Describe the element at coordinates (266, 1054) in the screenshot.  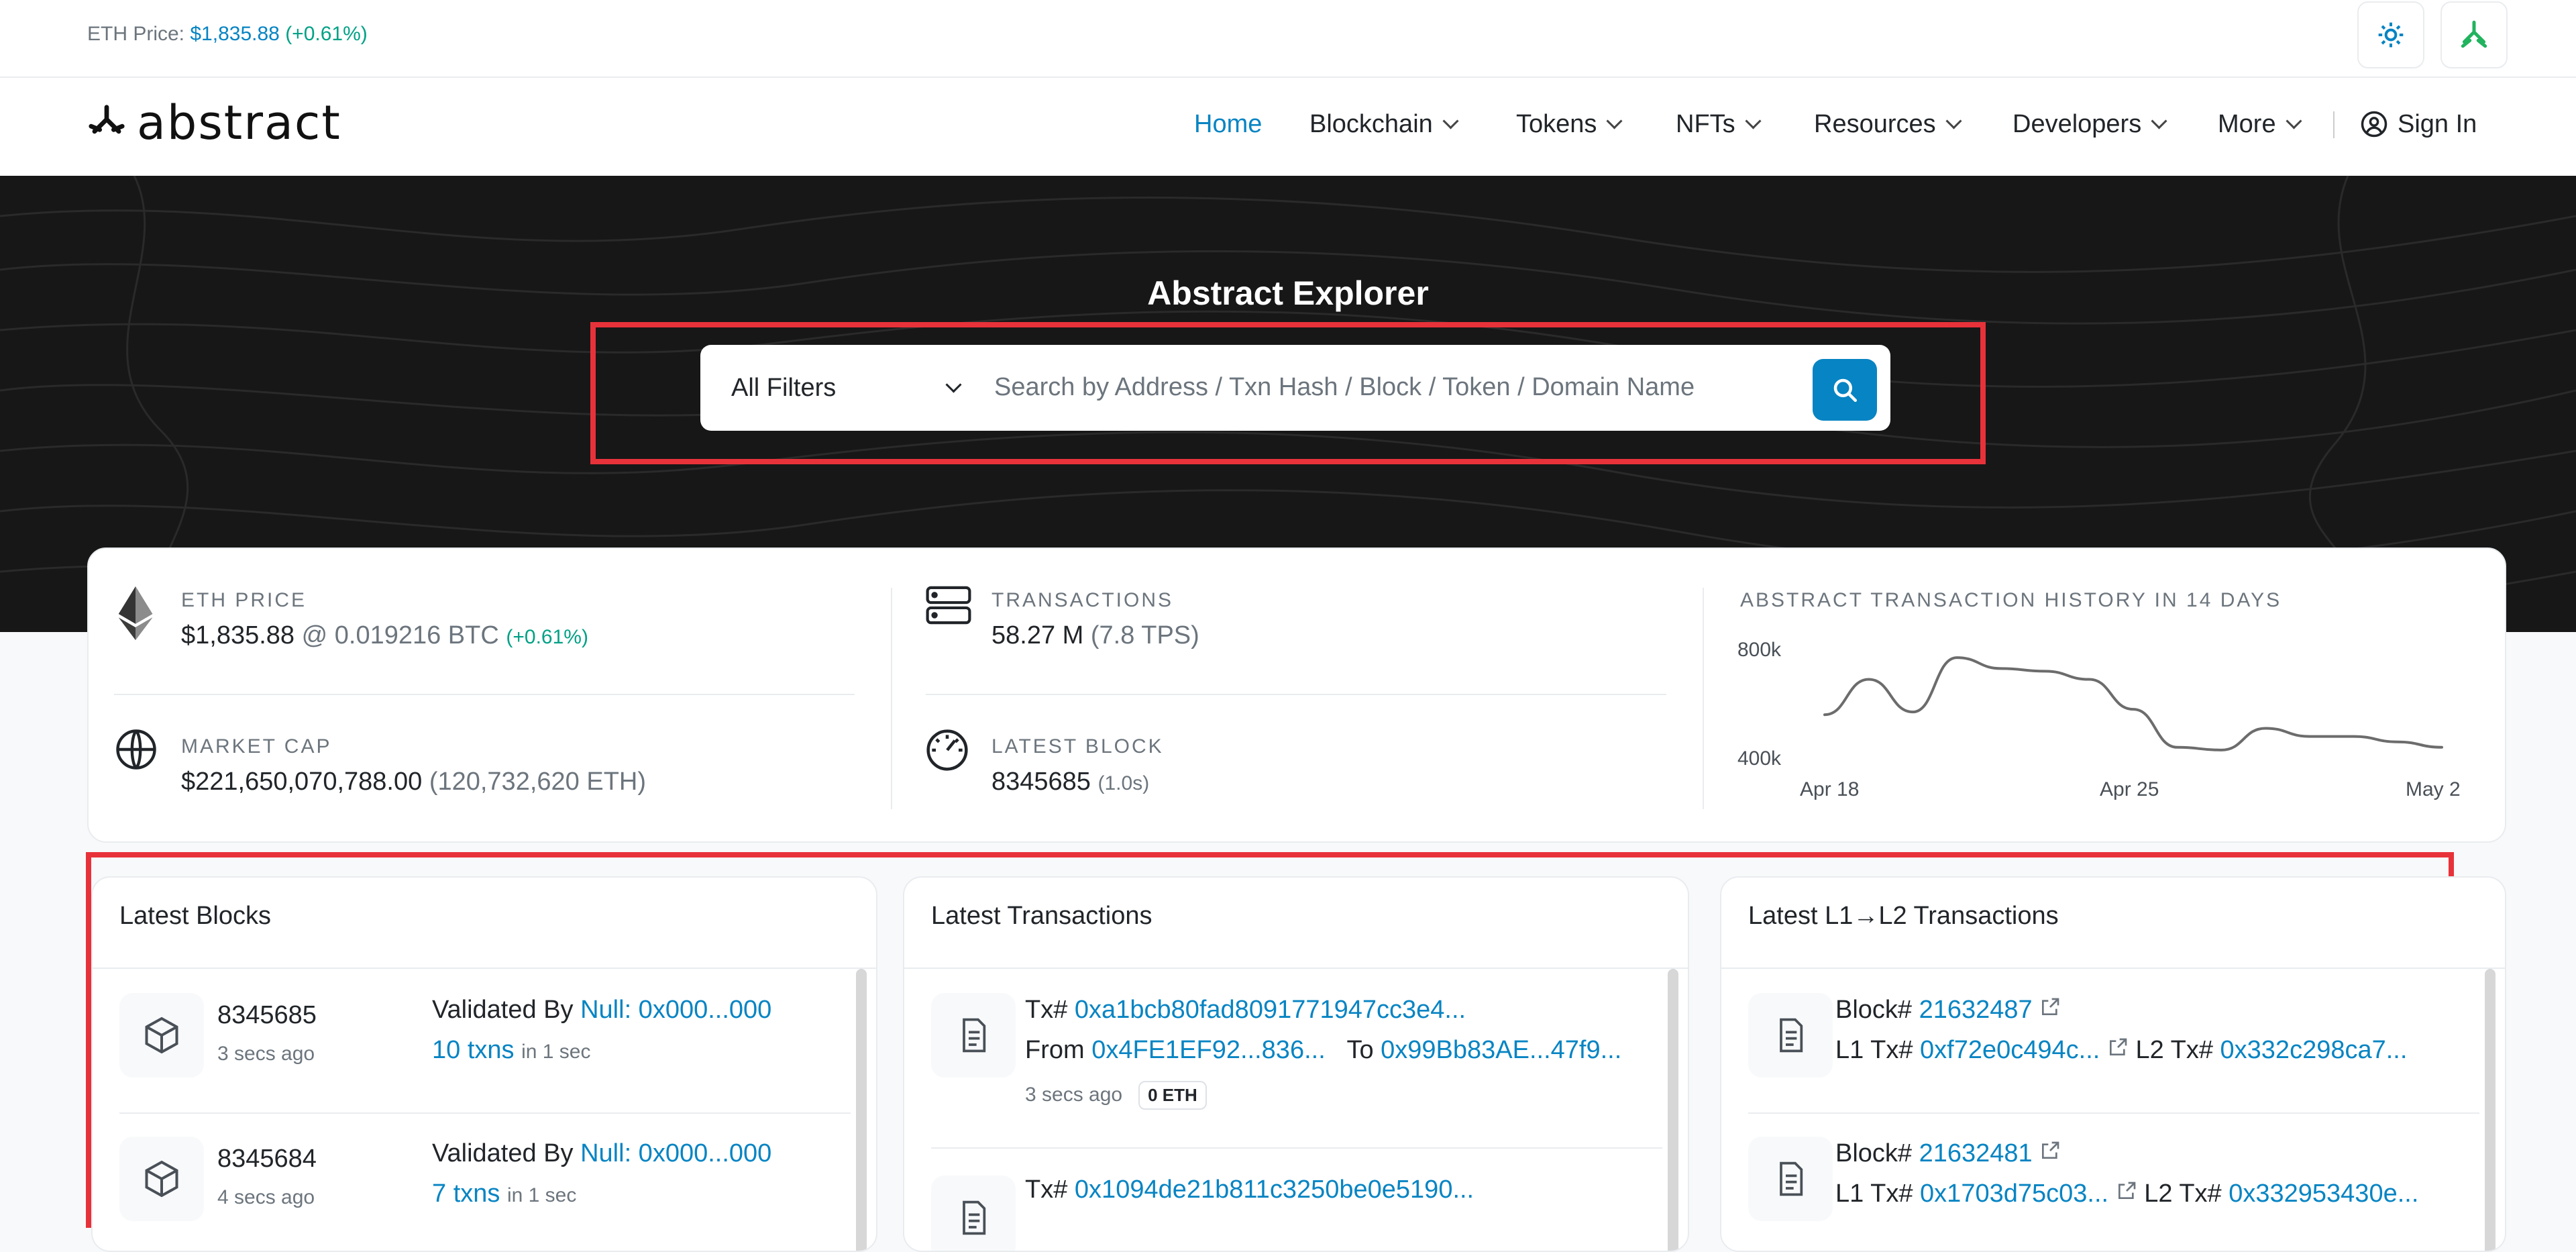
I see `block-age: 3 secs ago` at that location.